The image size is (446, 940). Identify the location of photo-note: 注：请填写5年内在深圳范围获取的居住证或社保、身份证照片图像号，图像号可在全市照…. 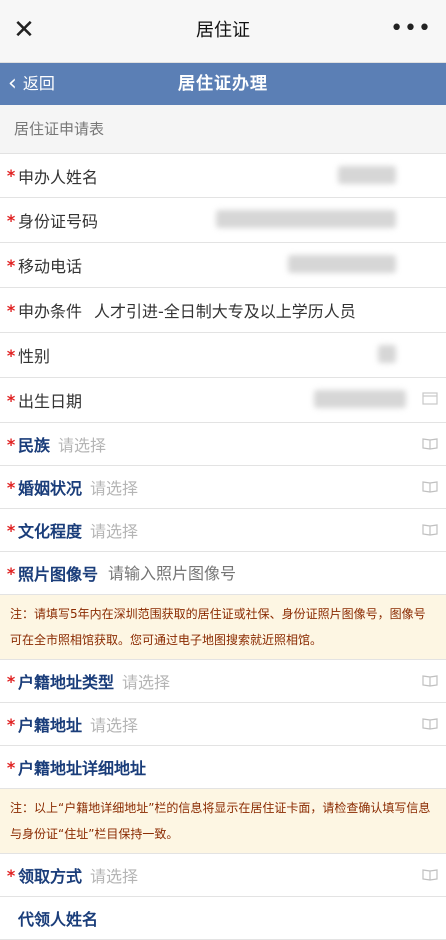
(223, 627).